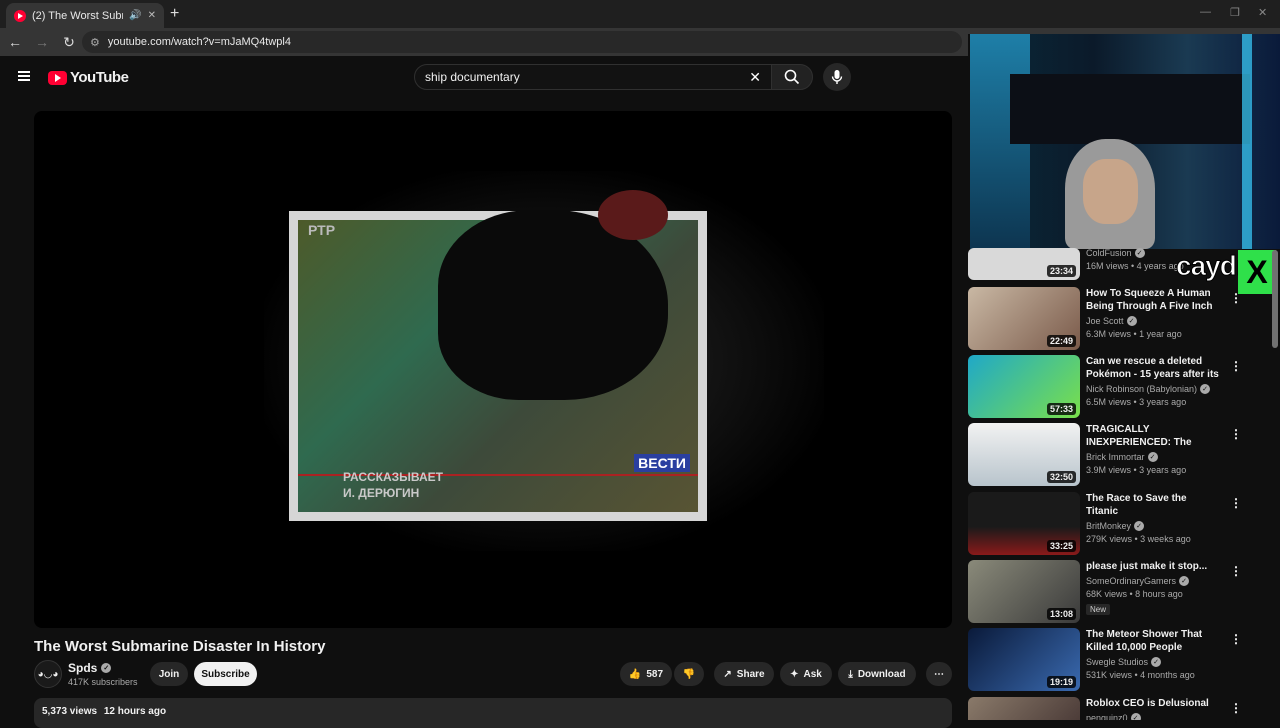 Image resolution: width=1280 pixels, height=728 pixels. What do you see at coordinates (1024, 386) in the screenshot?
I see `video-thumbnail: 57:33` at bounding box center [1024, 386].